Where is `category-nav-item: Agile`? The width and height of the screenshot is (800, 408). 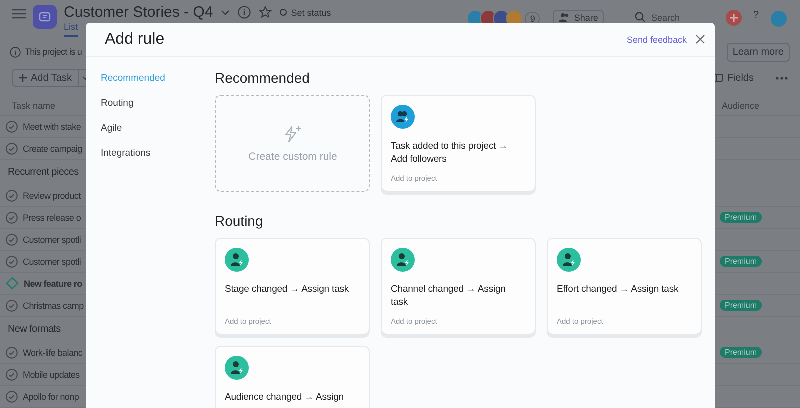
category-nav-item: Agile is located at coordinates (158, 129).